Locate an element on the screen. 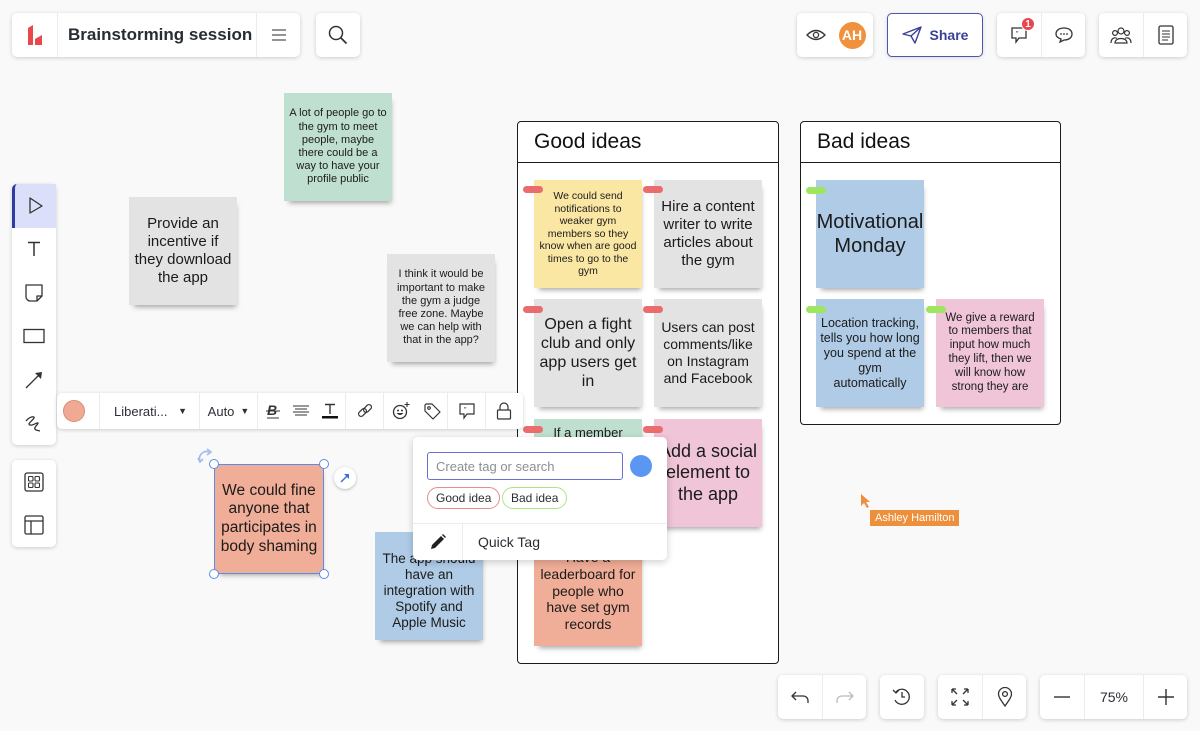 This screenshot has width=1200, height=731. lucid-logo-icon is located at coordinates (34, 35).